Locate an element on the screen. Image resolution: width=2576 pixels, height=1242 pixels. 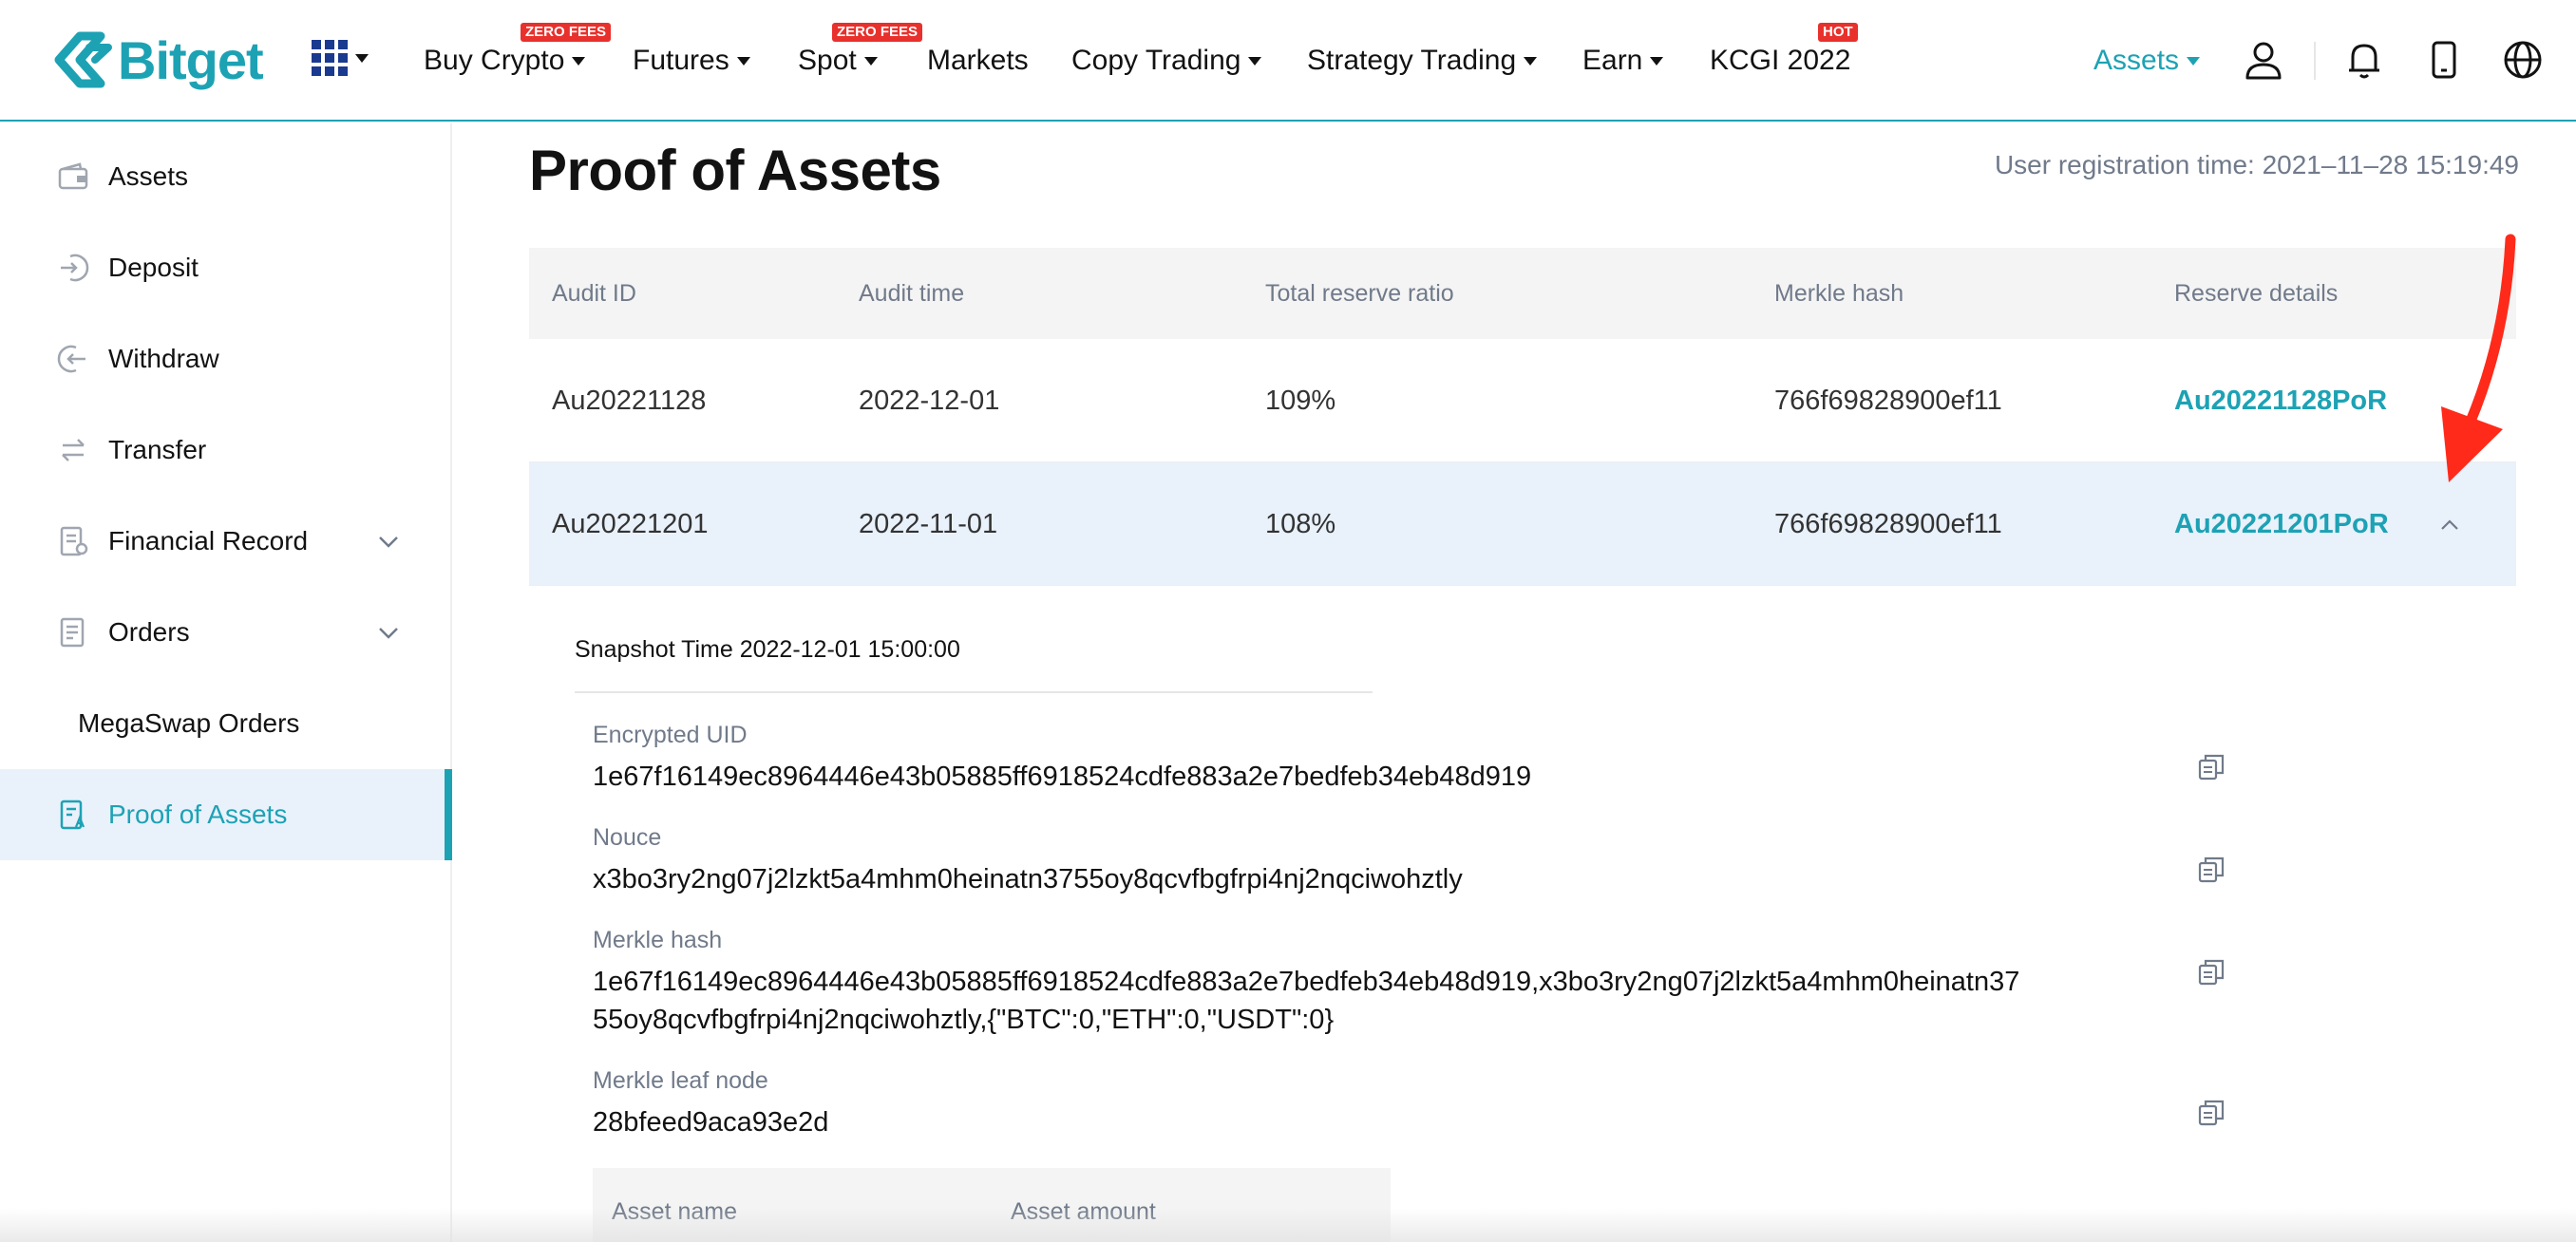
field-value-merkle-leaf-node: 28bfeed9aca93e2d is located at coordinates (711, 1122).